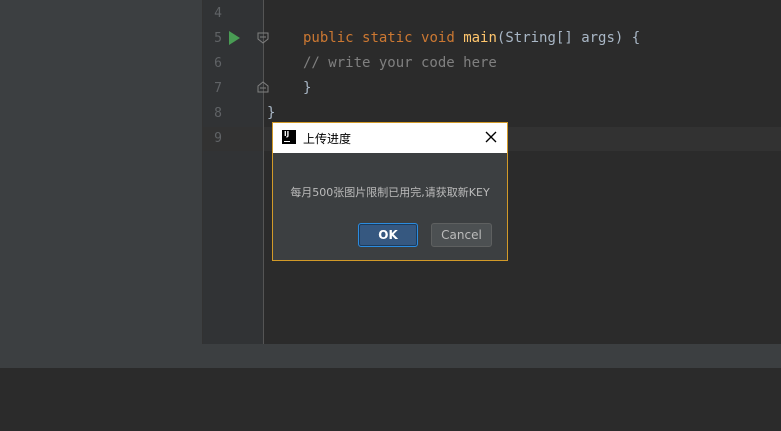 Image resolution: width=781 pixels, height=431 pixels. Describe the element at coordinates (328, 38) in the screenshot. I see `keyword-public: public` at that location.